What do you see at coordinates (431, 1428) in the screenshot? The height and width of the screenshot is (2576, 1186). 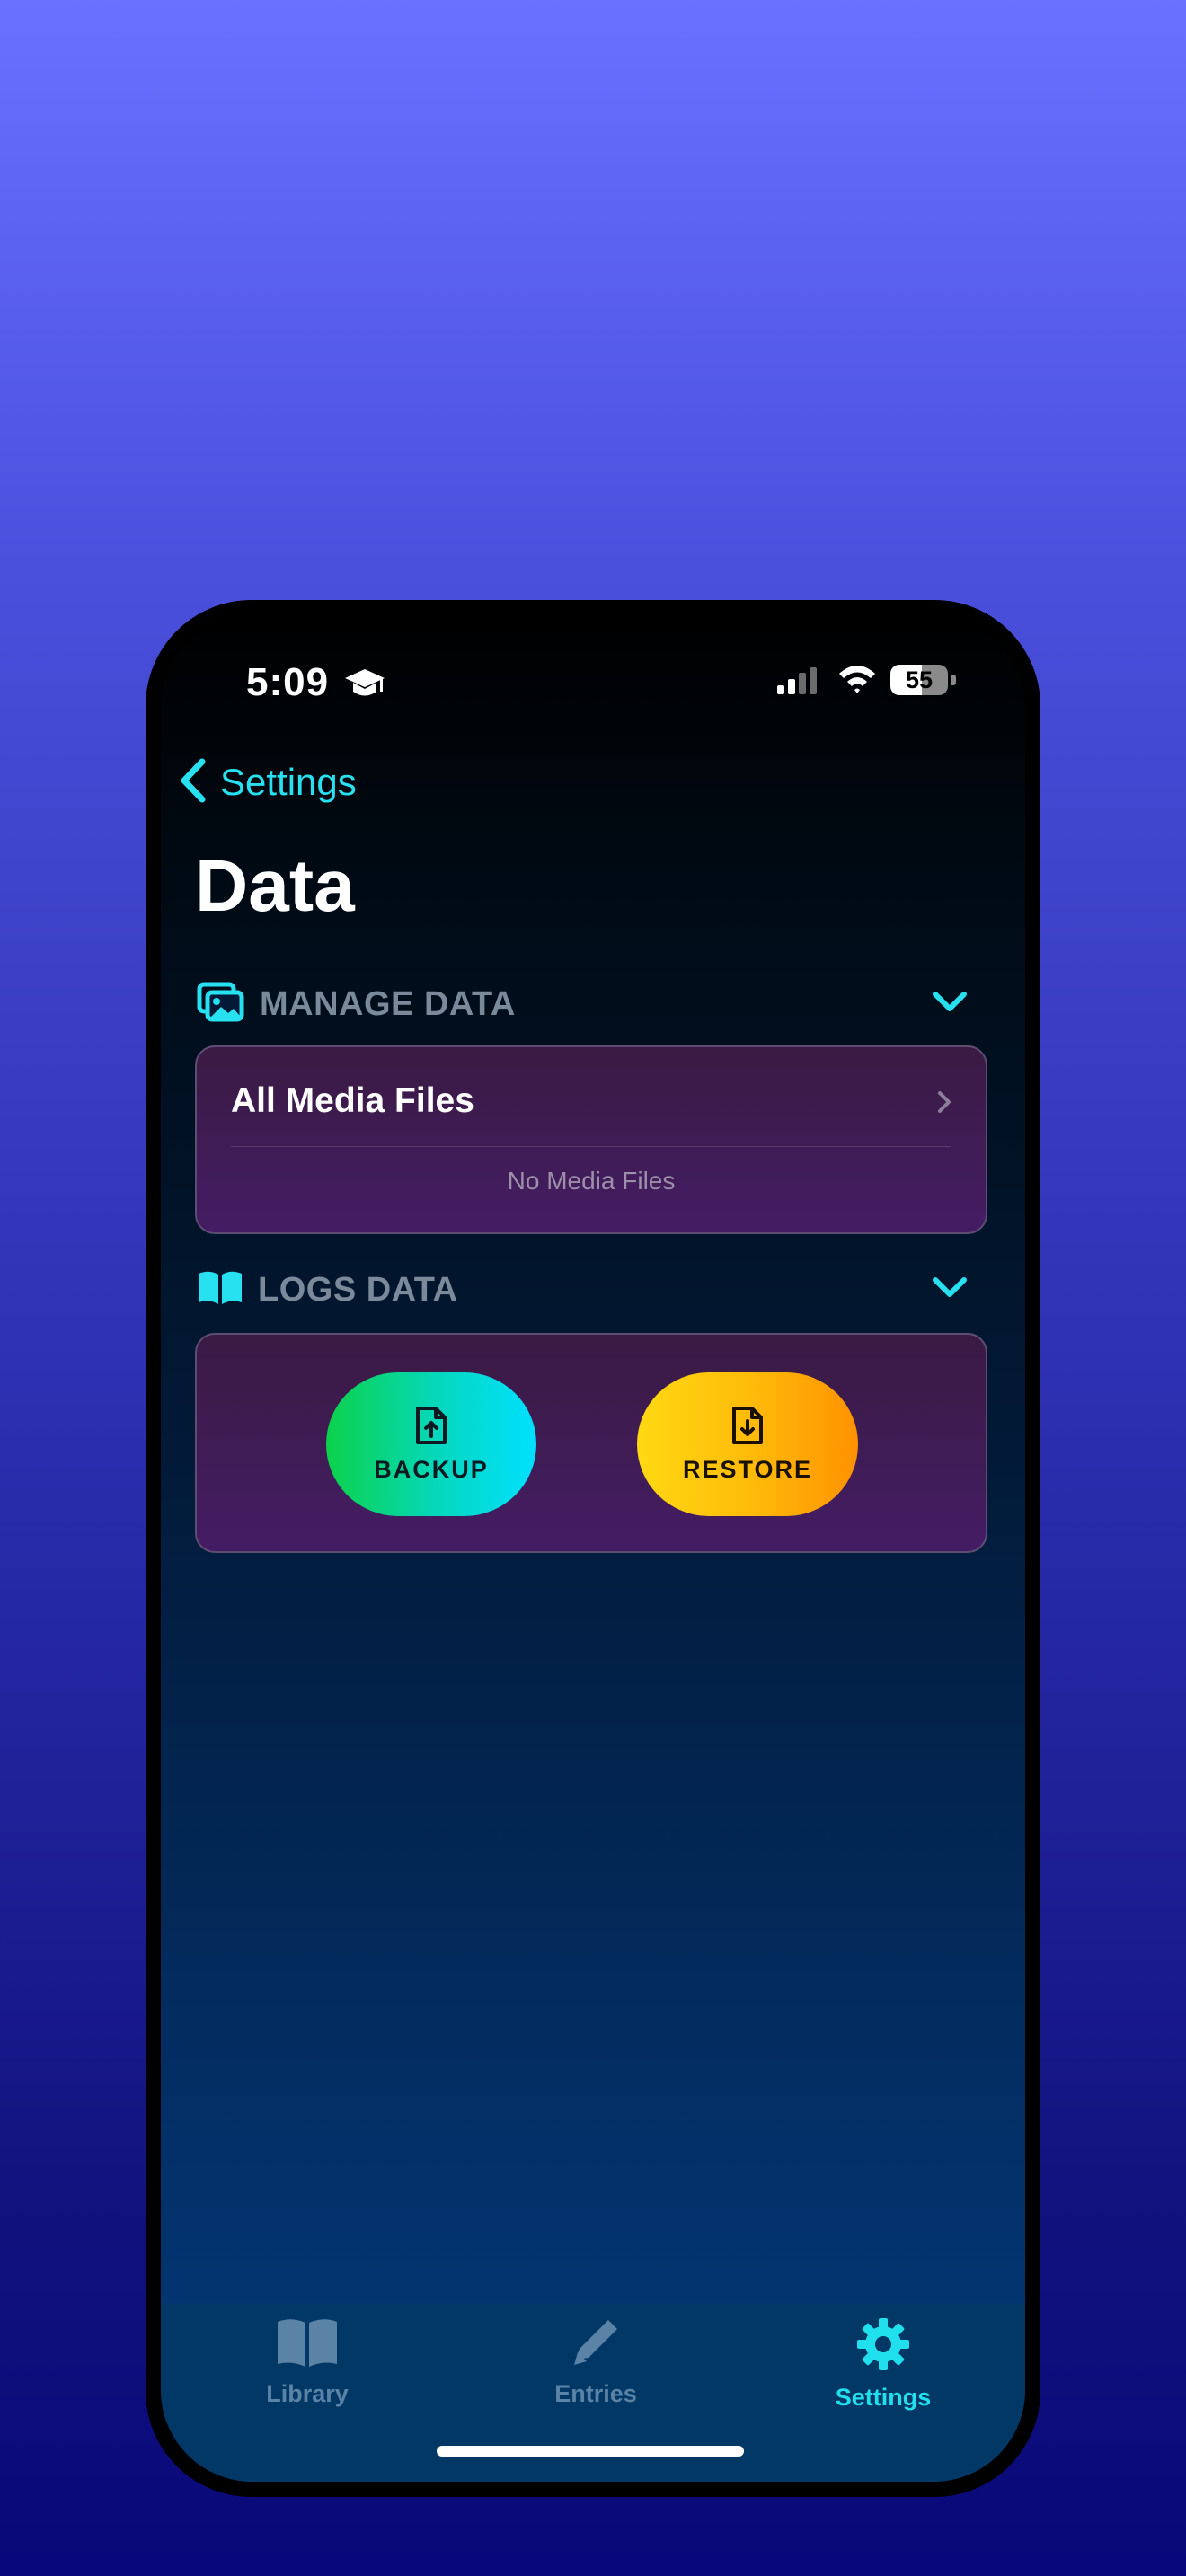 I see `file-upload-icon` at bounding box center [431, 1428].